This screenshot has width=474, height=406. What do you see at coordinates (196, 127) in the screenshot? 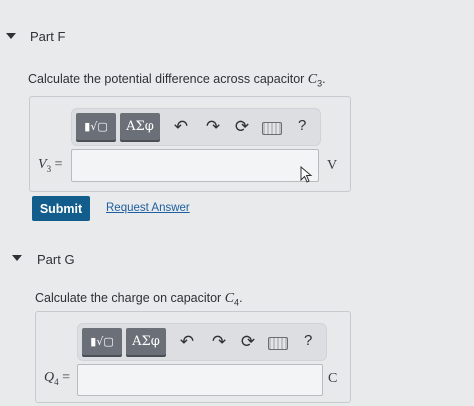
I see `part-f-math-toolbar: ▮√▢ ΑΣφ ↶ ↷ ⟳ ?` at bounding box center [196, 127].